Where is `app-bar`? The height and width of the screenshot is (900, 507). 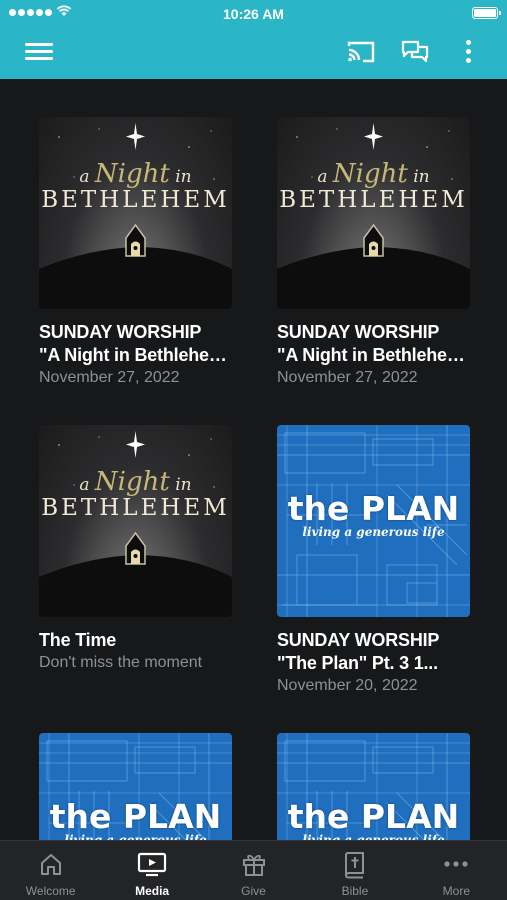 app-bar is located at coordinates (253, 53).